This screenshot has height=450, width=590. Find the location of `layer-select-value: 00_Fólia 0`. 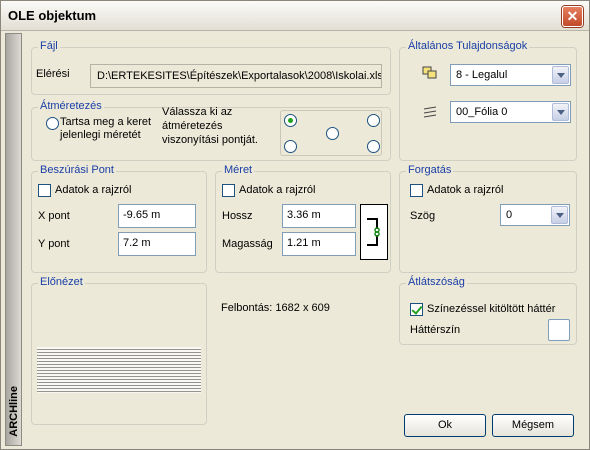

layer-select-value: 00_Fólia 0 is located at coordinates (482, 112).